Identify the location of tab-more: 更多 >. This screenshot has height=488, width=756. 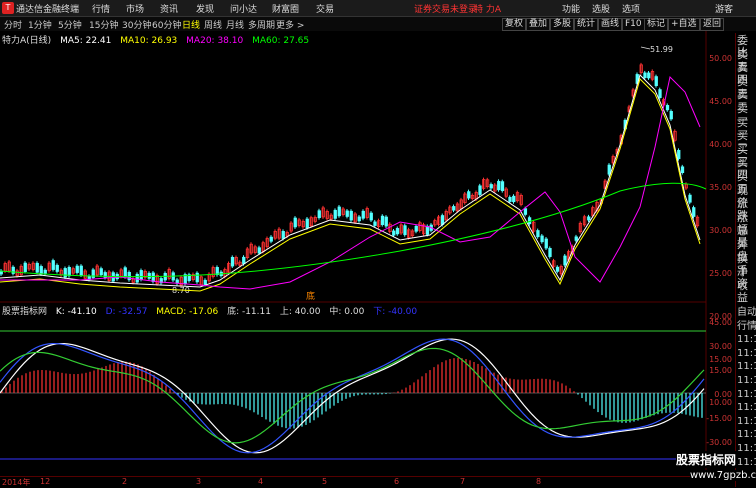
(290, 24).